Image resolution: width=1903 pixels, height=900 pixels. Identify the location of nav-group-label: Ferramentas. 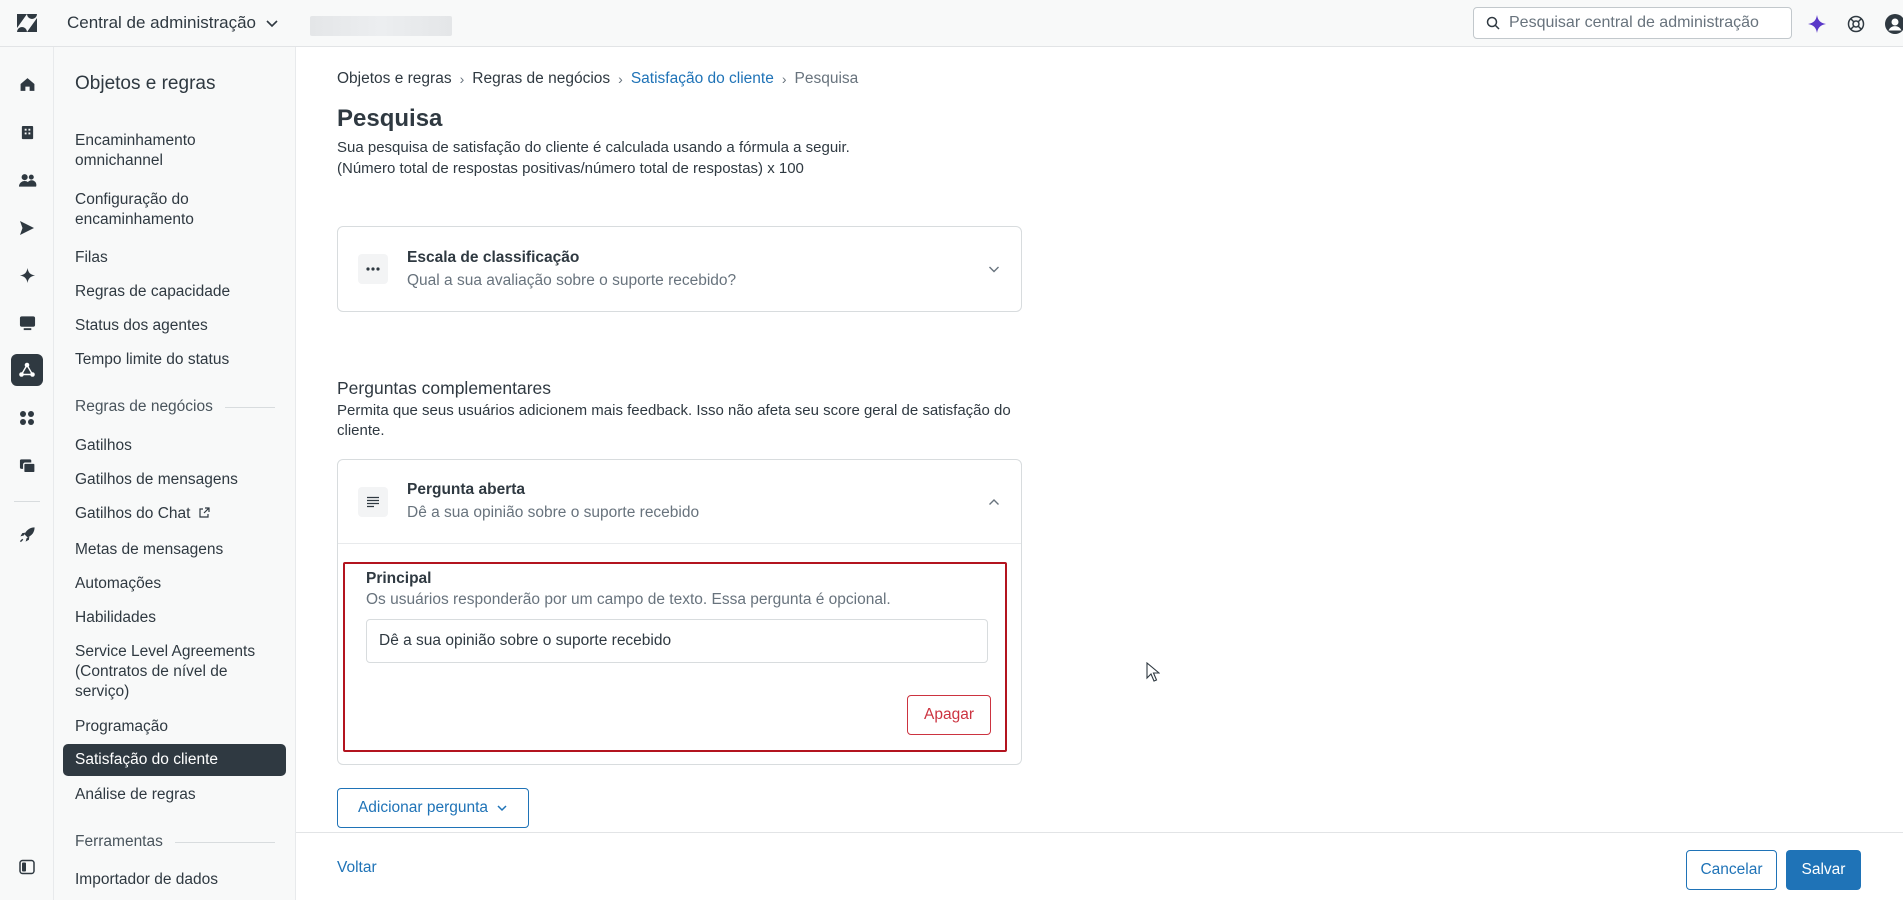
(119, 841).